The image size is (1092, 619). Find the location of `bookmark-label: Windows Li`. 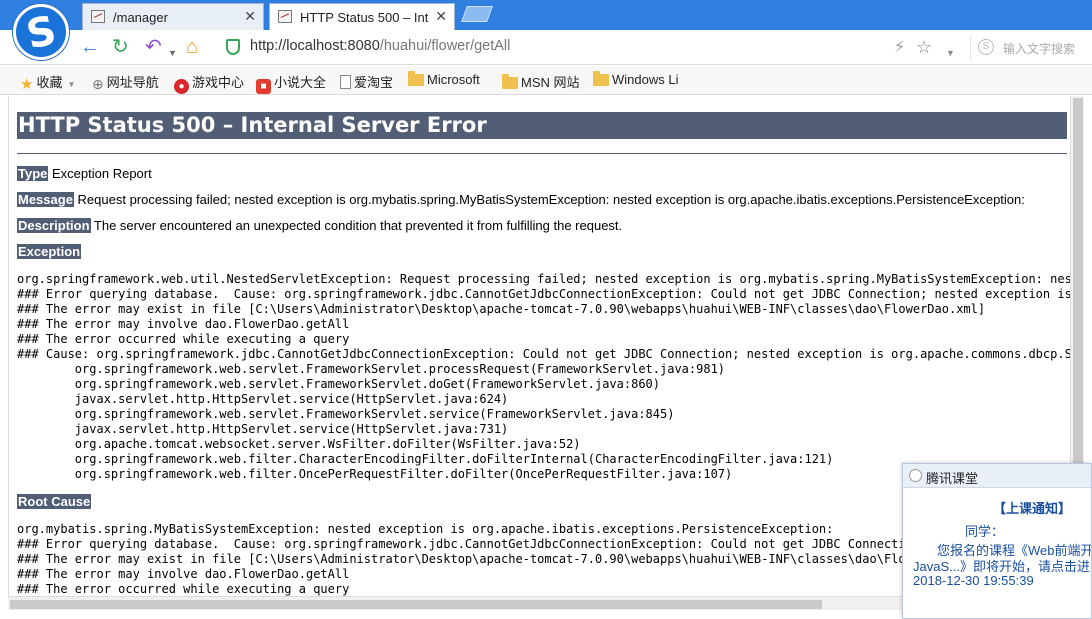

bookmark-label: Windows Li is located at coordinates (645, 79).